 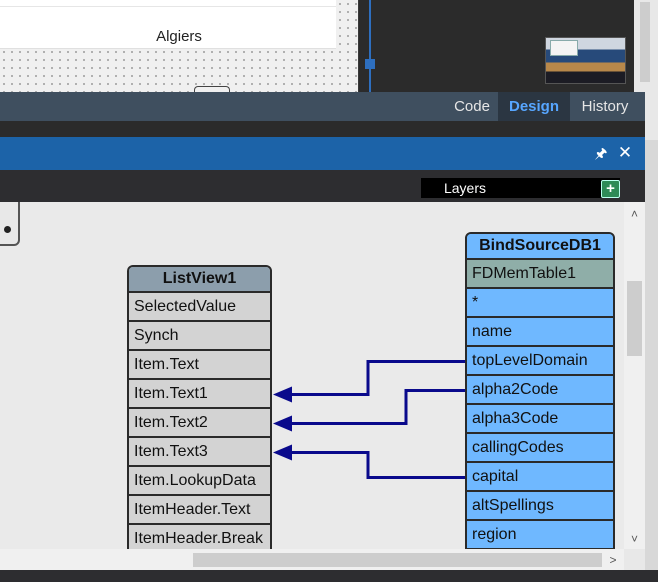 What do you see at coordinates (534, 106) in the screenshot?
I see `tab-design: Design` at bounding box center [534, 106].